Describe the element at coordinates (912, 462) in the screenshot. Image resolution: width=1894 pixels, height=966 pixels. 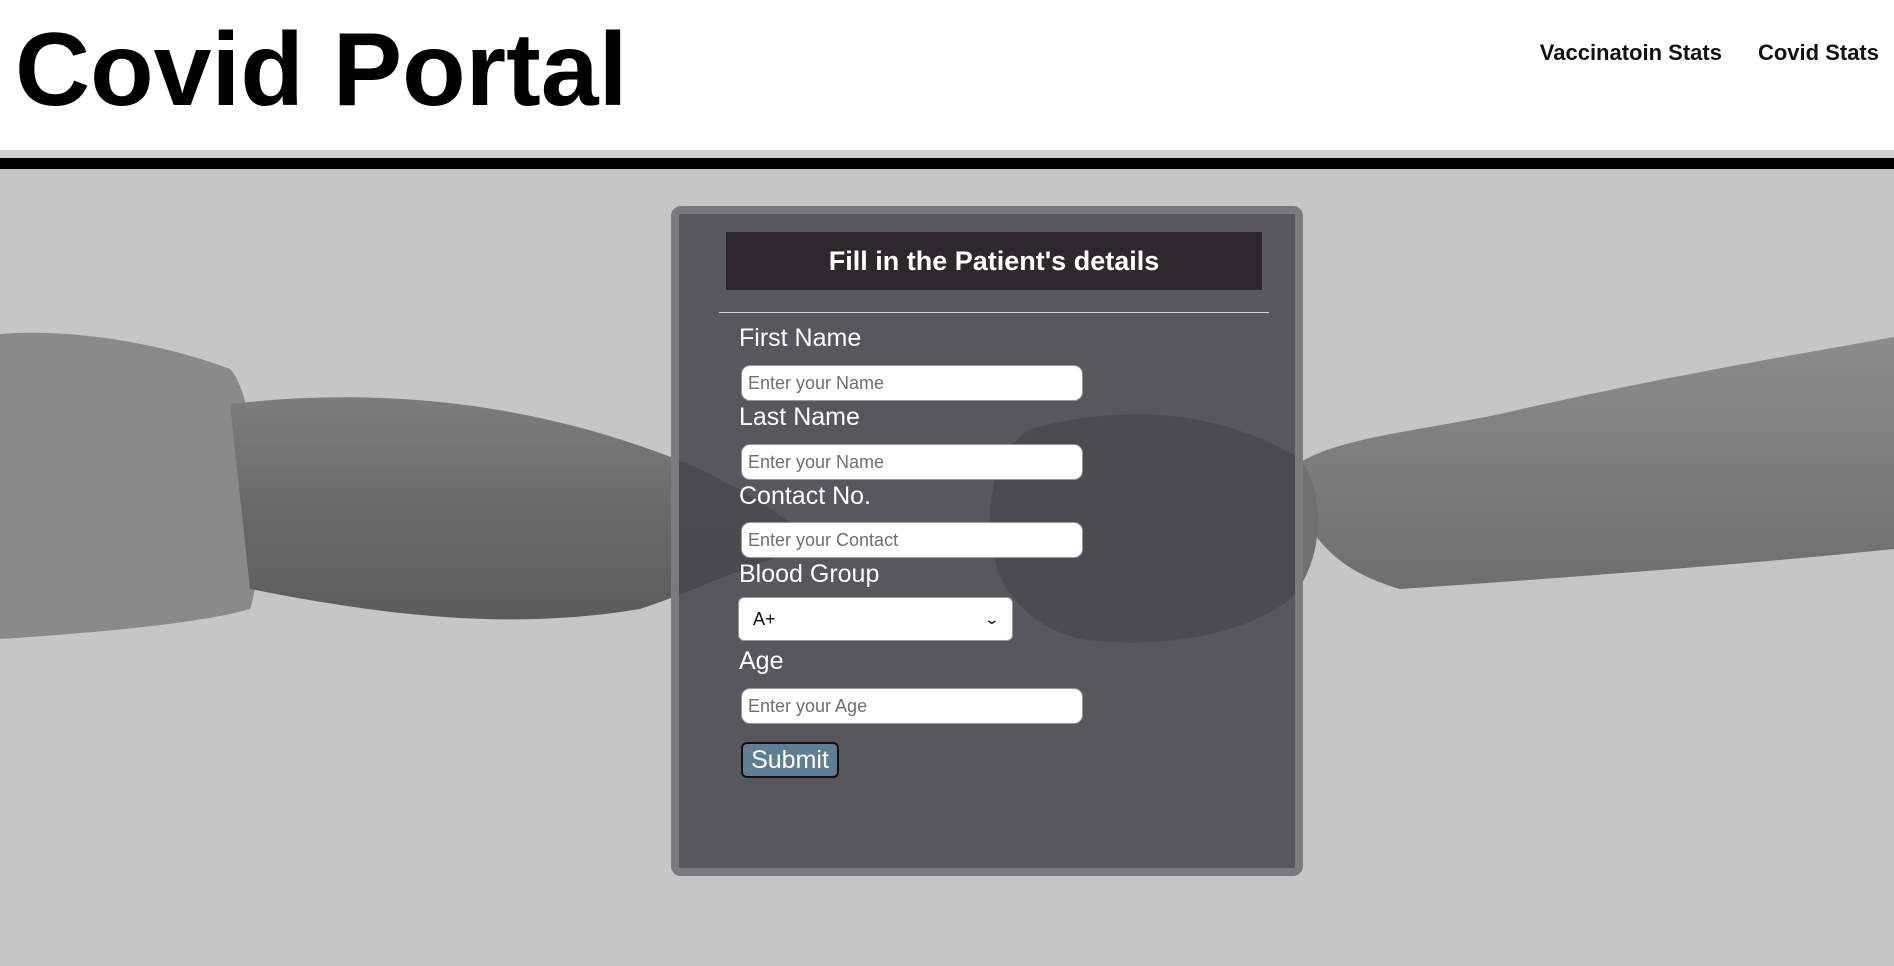
I see `last-name-input` at that location.